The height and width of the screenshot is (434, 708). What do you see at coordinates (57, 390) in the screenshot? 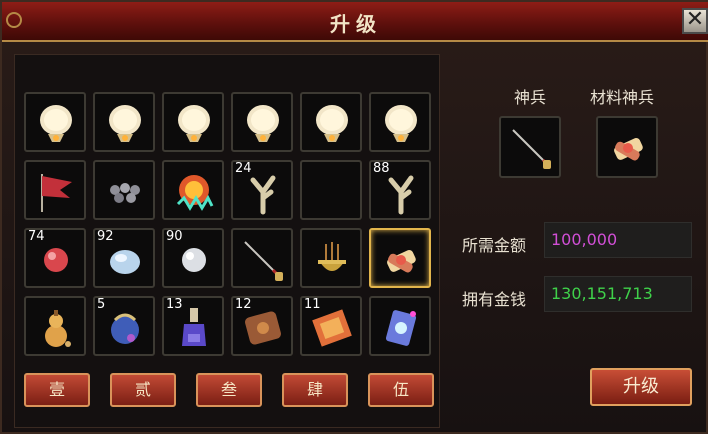
I see `tab-page-1: 壹` at bounding box center [57, 390].